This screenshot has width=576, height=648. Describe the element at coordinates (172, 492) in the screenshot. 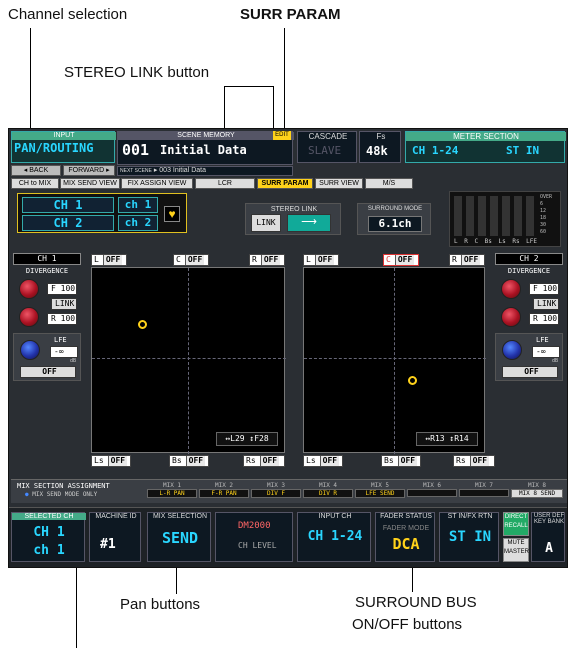

I see `mix-slot-1: MIX 1 L-R PAN` at that location.